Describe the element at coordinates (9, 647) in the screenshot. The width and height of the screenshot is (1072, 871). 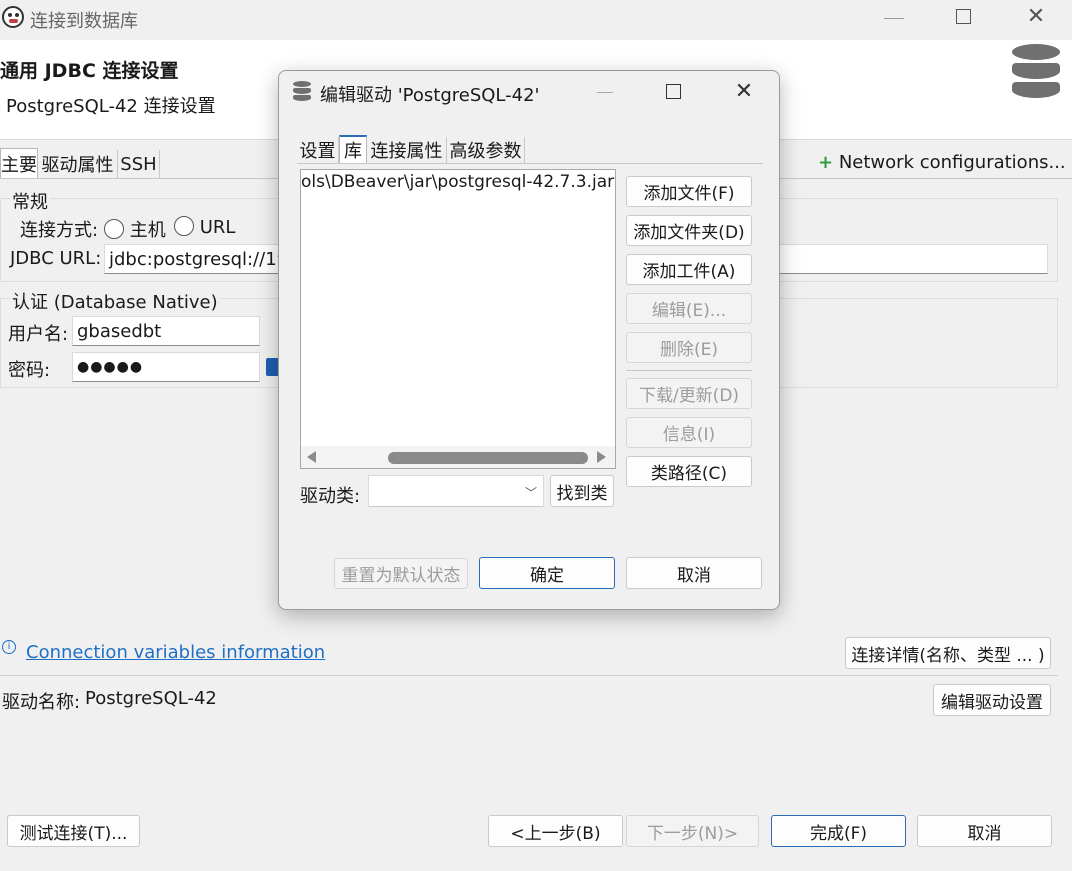
I see `info-icon: i` at that location.